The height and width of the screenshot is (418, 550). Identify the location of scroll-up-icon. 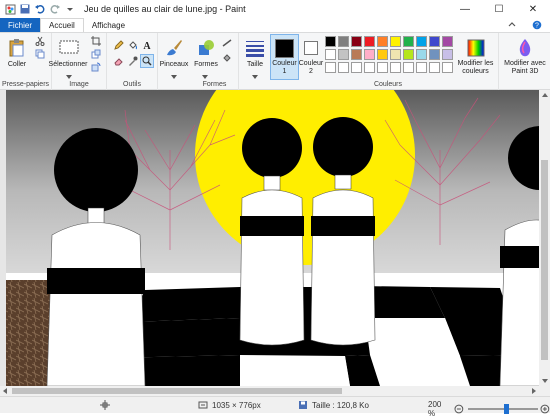
(544, 95).